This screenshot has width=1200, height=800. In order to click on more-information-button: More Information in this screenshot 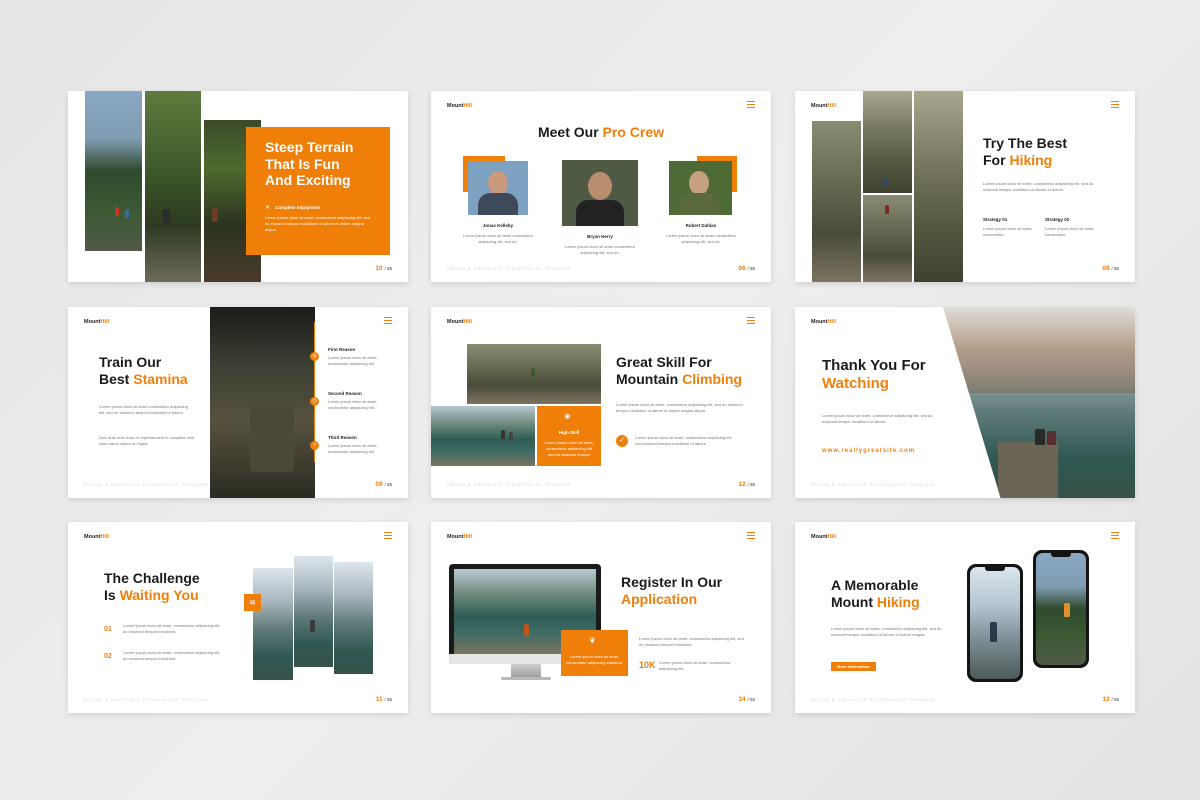, I will do `click(853, 666)`.